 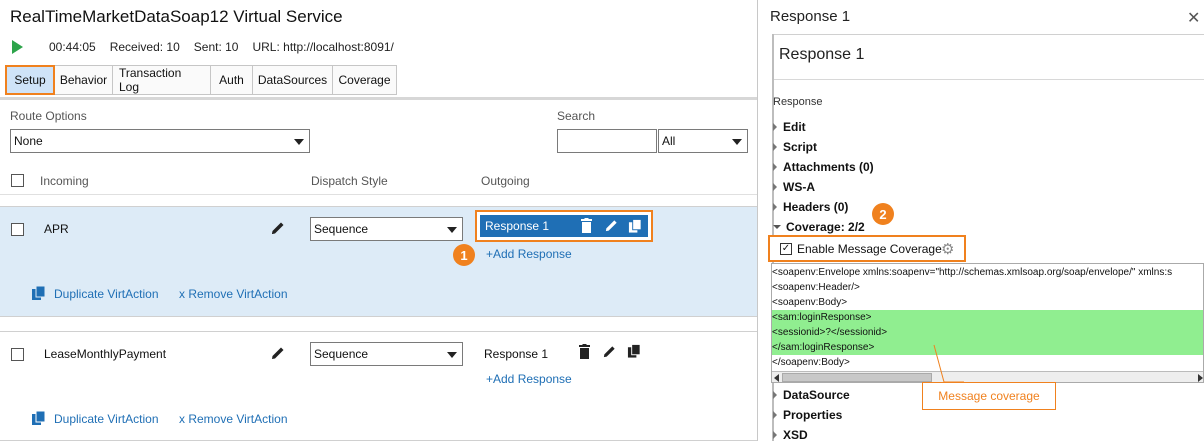 I want to click on response-highlight-box: Response 1, so click(x=564, y=226).